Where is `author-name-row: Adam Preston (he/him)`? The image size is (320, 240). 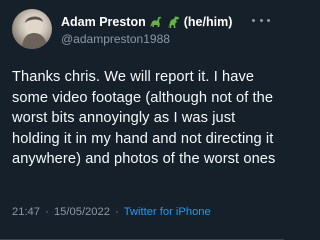 author-name-row: Adam Preston (he/him) is located at coordinates (166, 22).